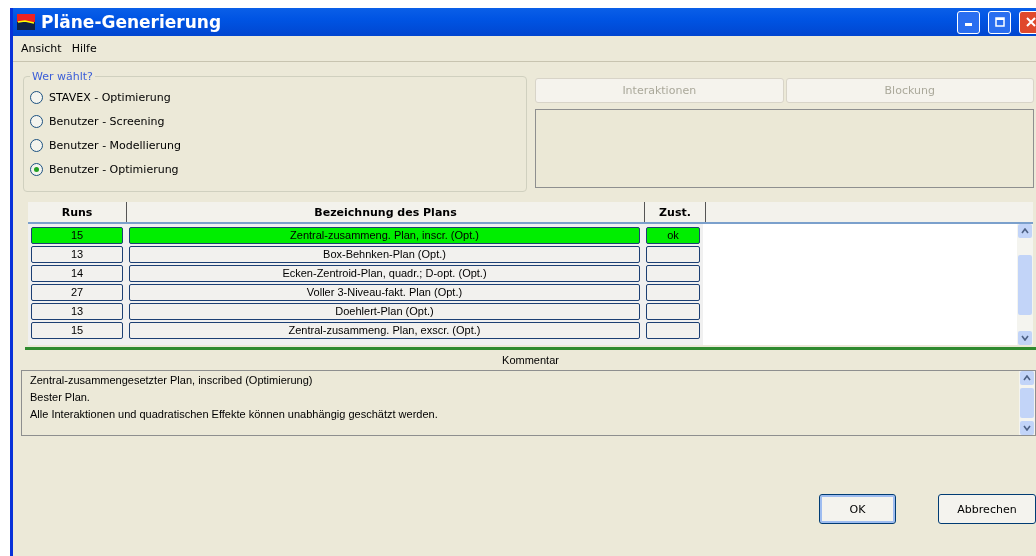  What do you see at coordinates (384, 311) in the screenshot?
I see `table-cell: Doehlert-Plan (Opt.)` at bounding box center [384, 311].